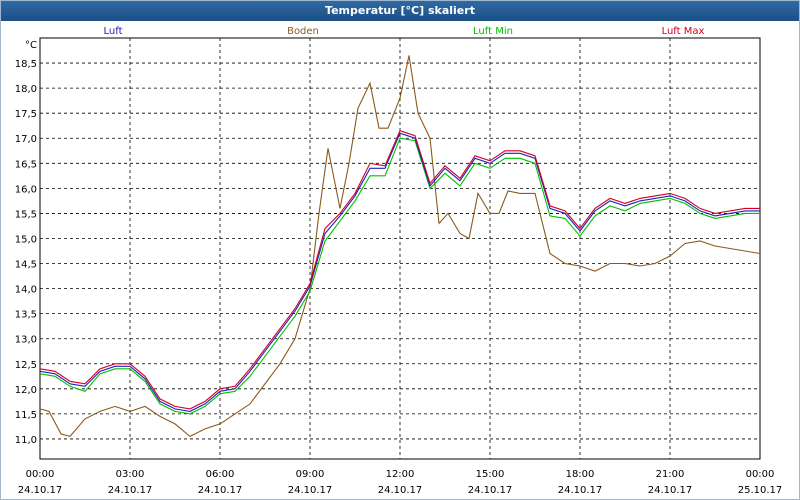 This screenshot has width=800, height=500. Describe the element at coordinates (493, 31) in the screenshot. I see `legend-item: Luft Min` at that location.